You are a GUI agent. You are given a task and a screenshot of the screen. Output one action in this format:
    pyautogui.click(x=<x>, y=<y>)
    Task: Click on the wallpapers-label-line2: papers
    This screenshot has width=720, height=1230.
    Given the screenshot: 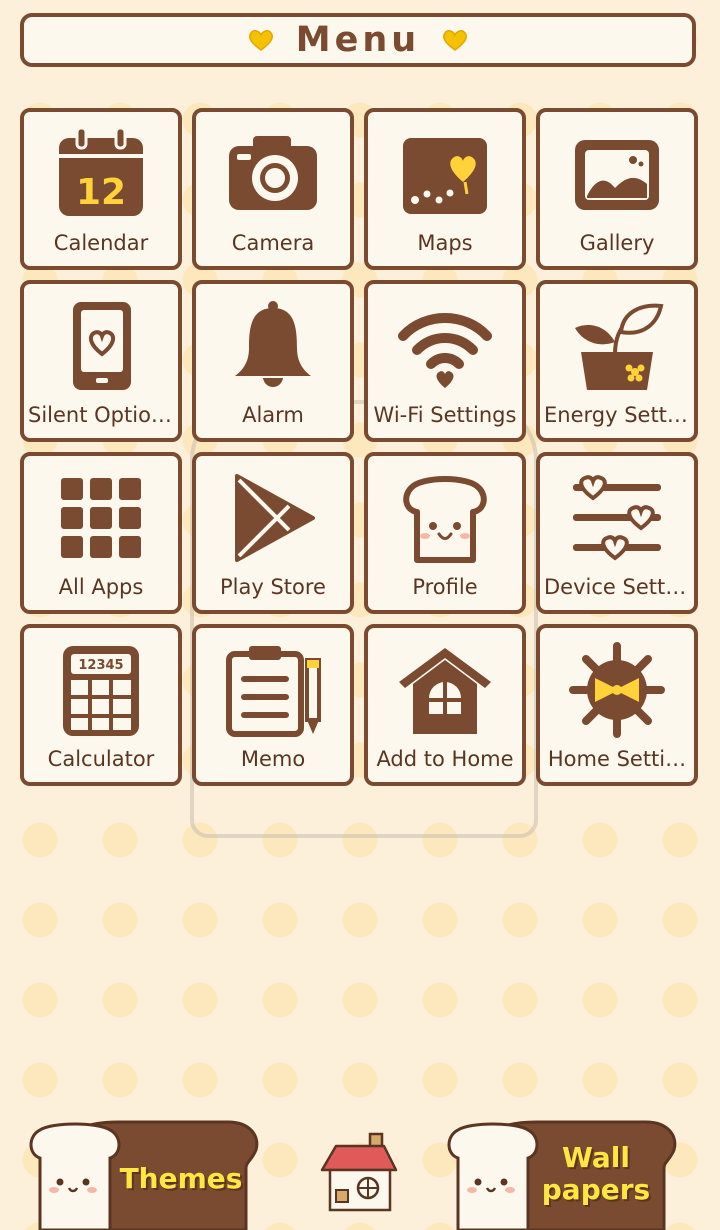 What is the action you would take?
    pyautogui.click(x=596, y=1189)
    